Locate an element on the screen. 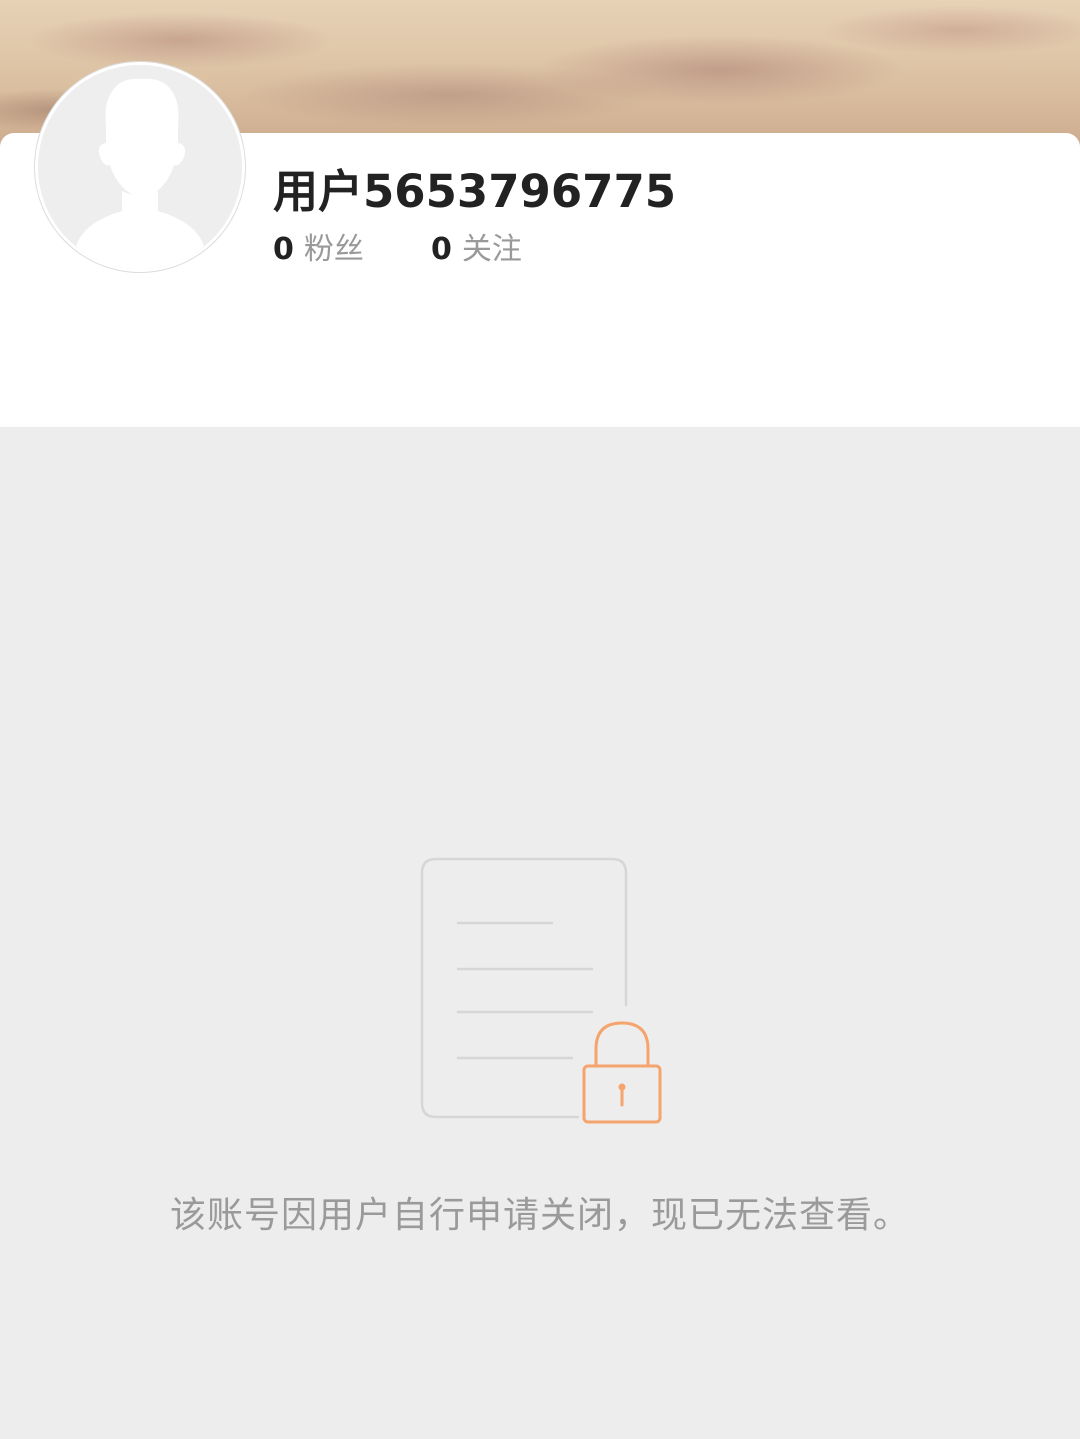  document-lock-icon is located at coordinates (543, 992).